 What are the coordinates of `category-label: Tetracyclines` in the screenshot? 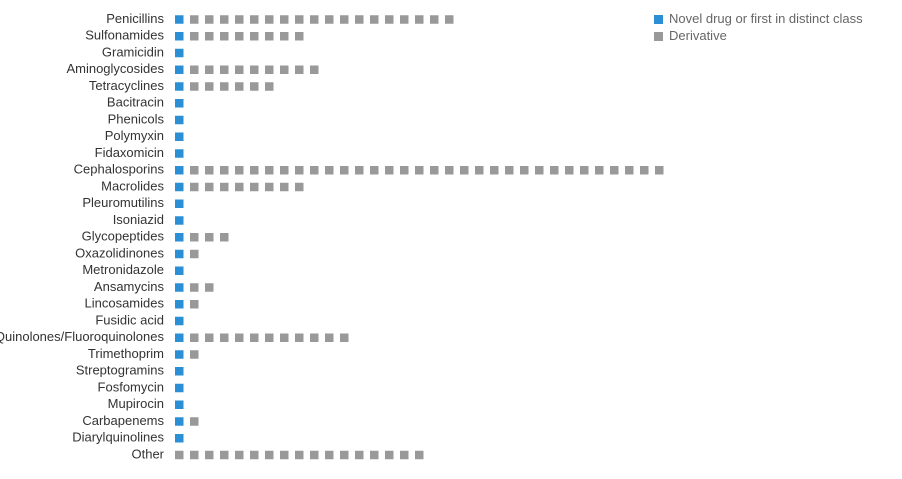 It's located at (127, 85).